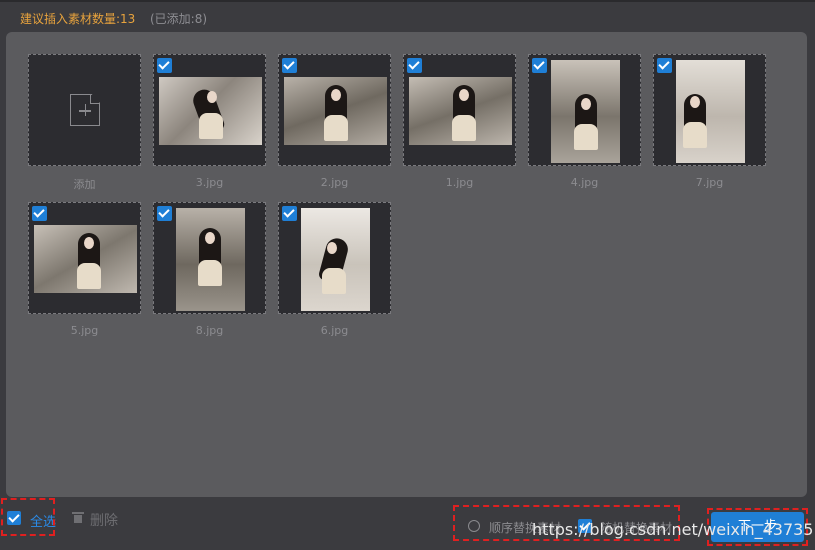 The image size is (815, 550). I want to click on add-file-icon, so click(86, 111).